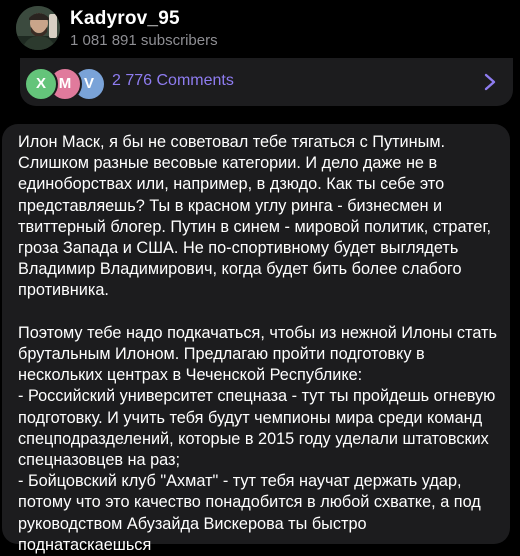 The height and width of the screenshot is (556, 520). Describe the element at coordinates (41, 84) in the screenshot. I see `commenter-avatar: X` at that location.